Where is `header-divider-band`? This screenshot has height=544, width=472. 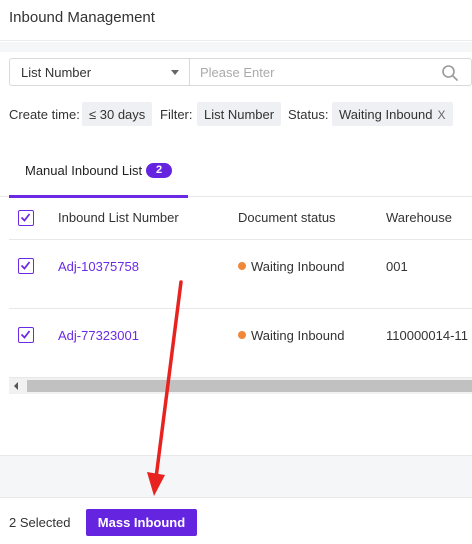 header-divider-band is located at coordinates (236, 47).